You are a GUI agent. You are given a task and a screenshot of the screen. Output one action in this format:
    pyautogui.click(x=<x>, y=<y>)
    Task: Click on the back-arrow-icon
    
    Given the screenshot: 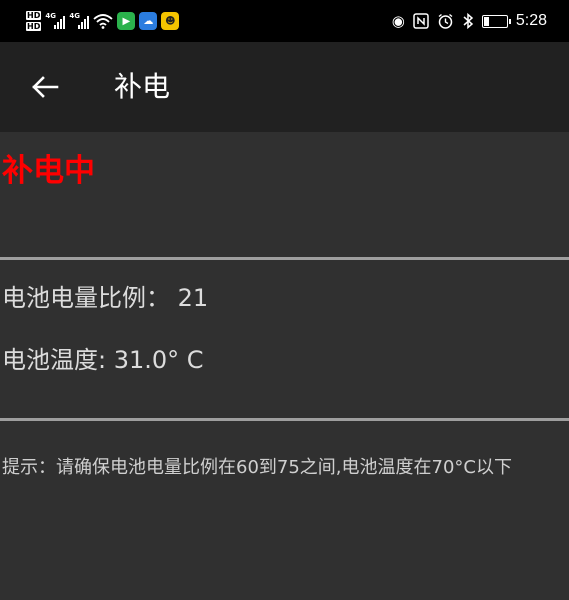 What is the action you would take?
    pyautogui.click(x=45, y=87)
    